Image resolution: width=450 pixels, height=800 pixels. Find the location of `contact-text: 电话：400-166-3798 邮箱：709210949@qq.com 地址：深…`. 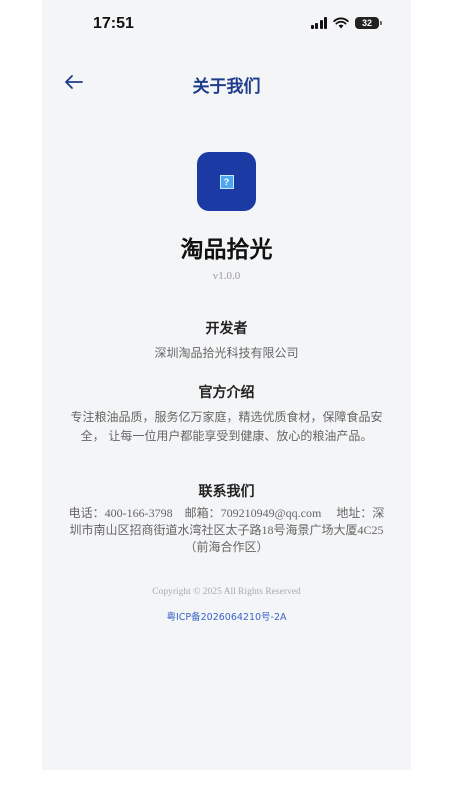

contact-text: 电话：400-166-3798 邮箱：709210949@qq.com 地址：深… is located at coordinates (226, 530).